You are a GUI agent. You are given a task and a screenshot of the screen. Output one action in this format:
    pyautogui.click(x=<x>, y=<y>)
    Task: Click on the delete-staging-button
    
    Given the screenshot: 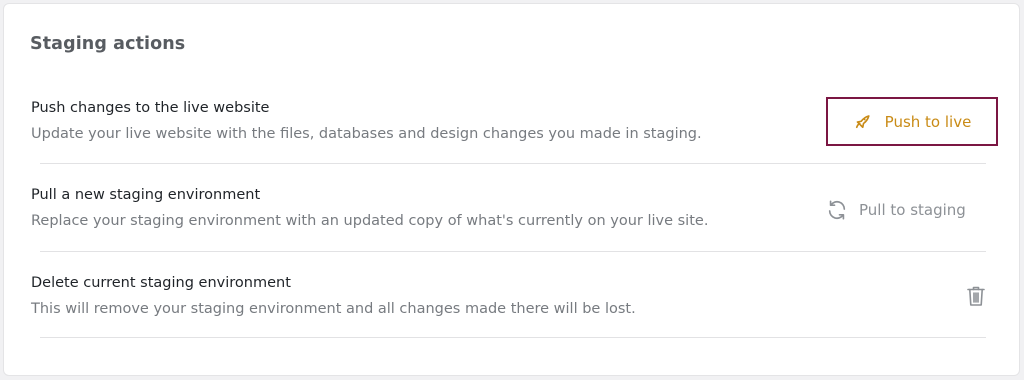 What is the action you would take?
    pyautogui.click(x=976, y=298)
    